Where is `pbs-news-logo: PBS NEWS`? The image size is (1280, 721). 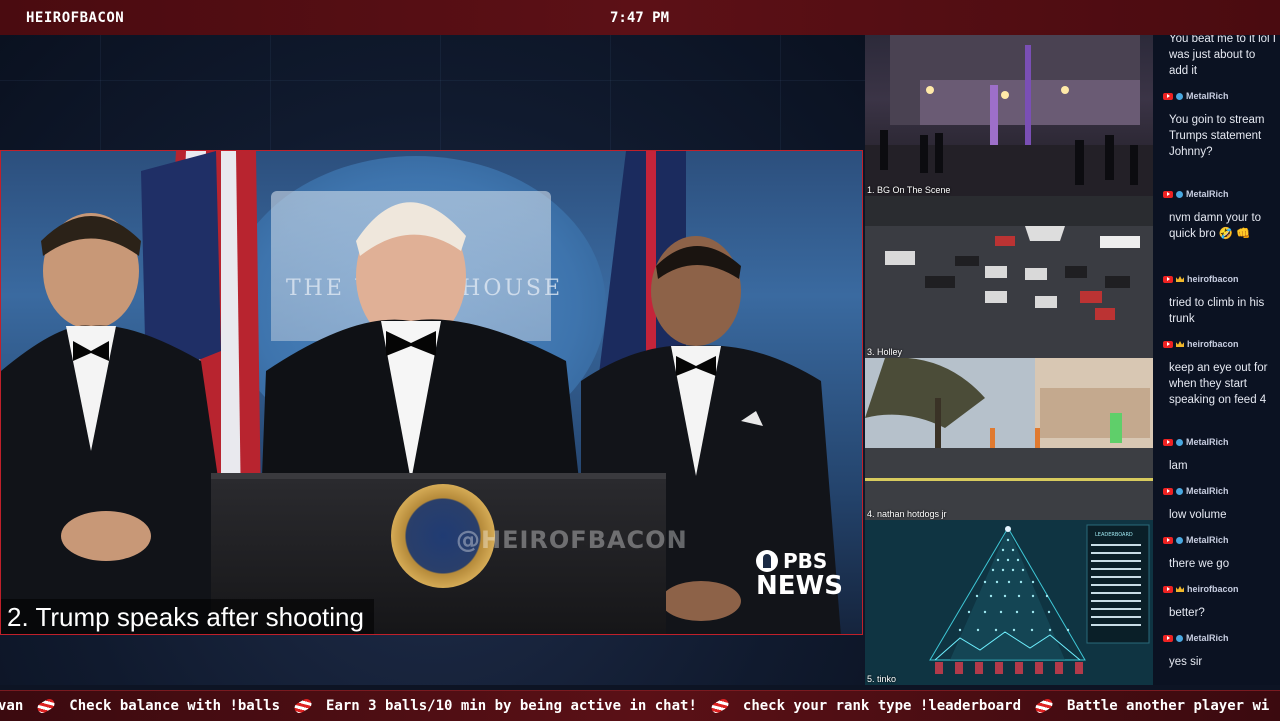
pbs-news-logo: PBS NEWS is located at coordinates (799, 575).